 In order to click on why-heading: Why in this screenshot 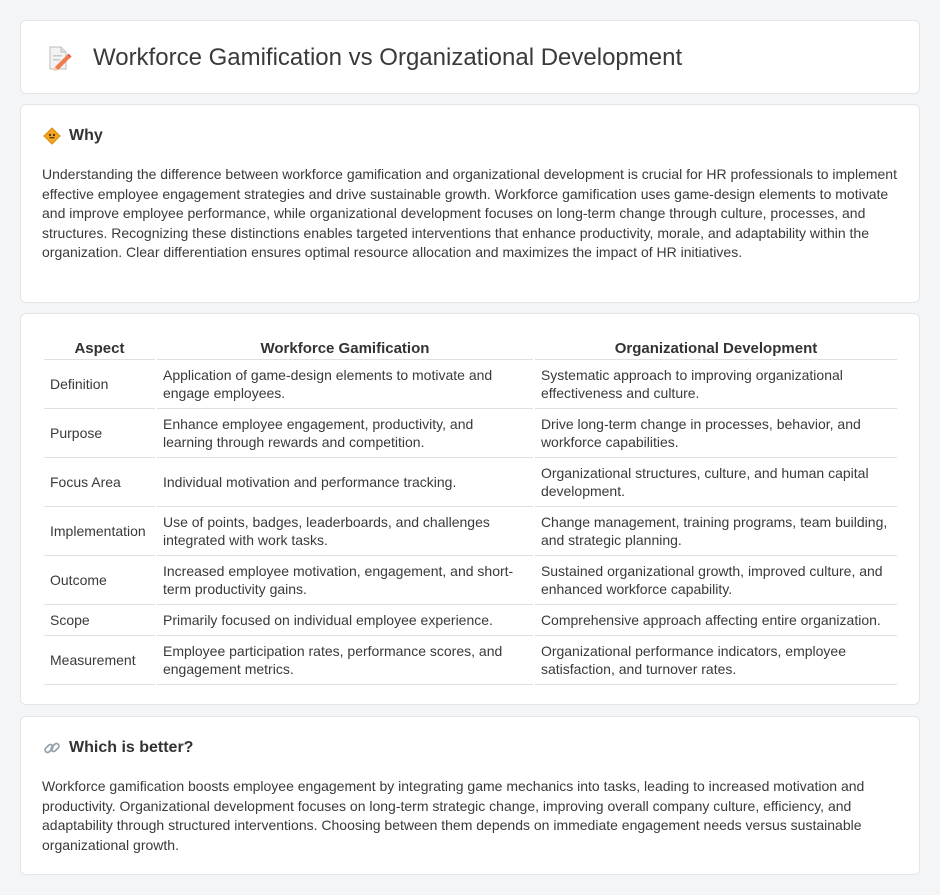, I will do `click(86, 135)`.